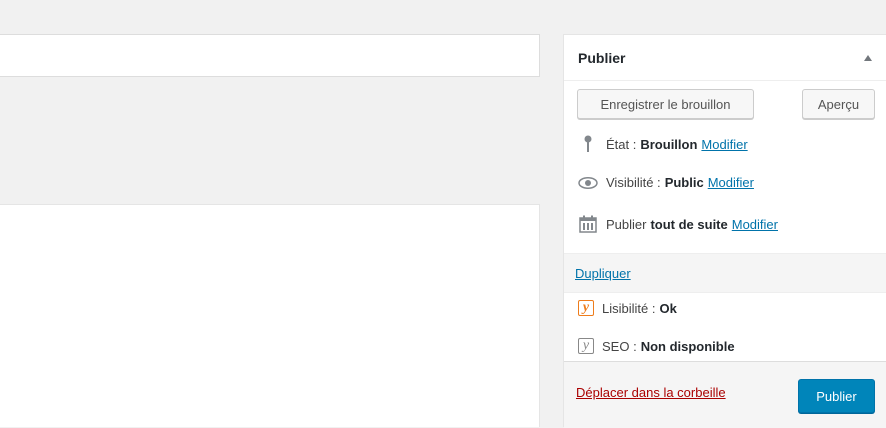 Image resolution: width=886 pixels, height=428 pixels. Describe the element at coordinates (725, 58) in the screenshot. I see `publish-metabox-header: Publier` at that location.